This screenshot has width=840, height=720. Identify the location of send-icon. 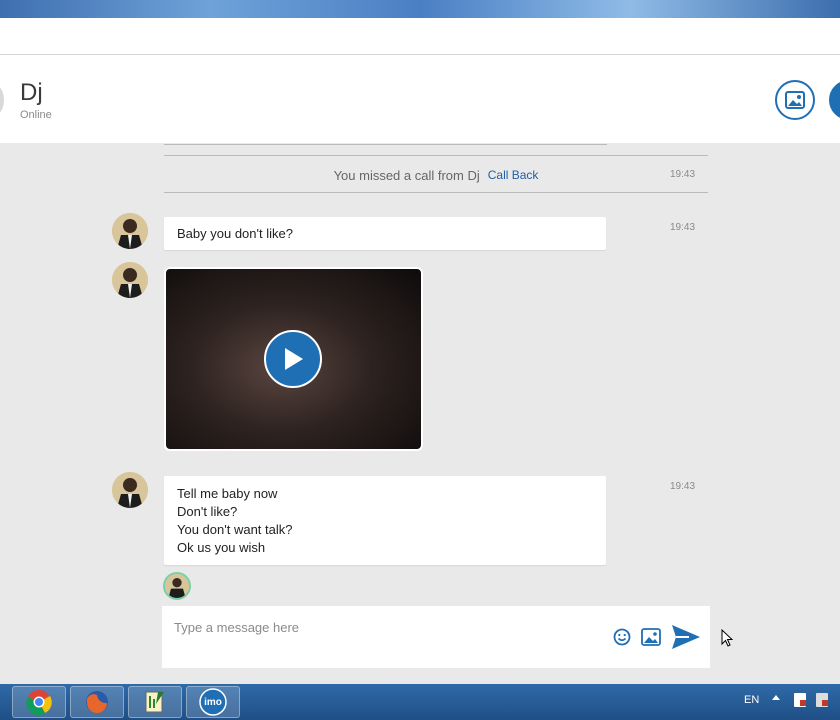
(686, 637).